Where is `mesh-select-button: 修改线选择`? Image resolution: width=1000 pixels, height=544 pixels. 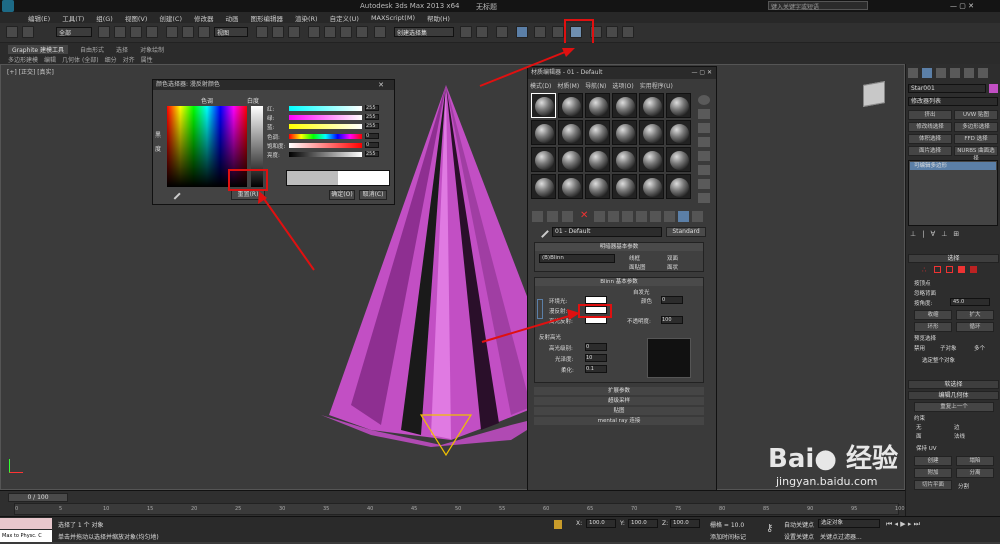
mesh-select-button: 修改线选择 is located at coordinates (930, 127).